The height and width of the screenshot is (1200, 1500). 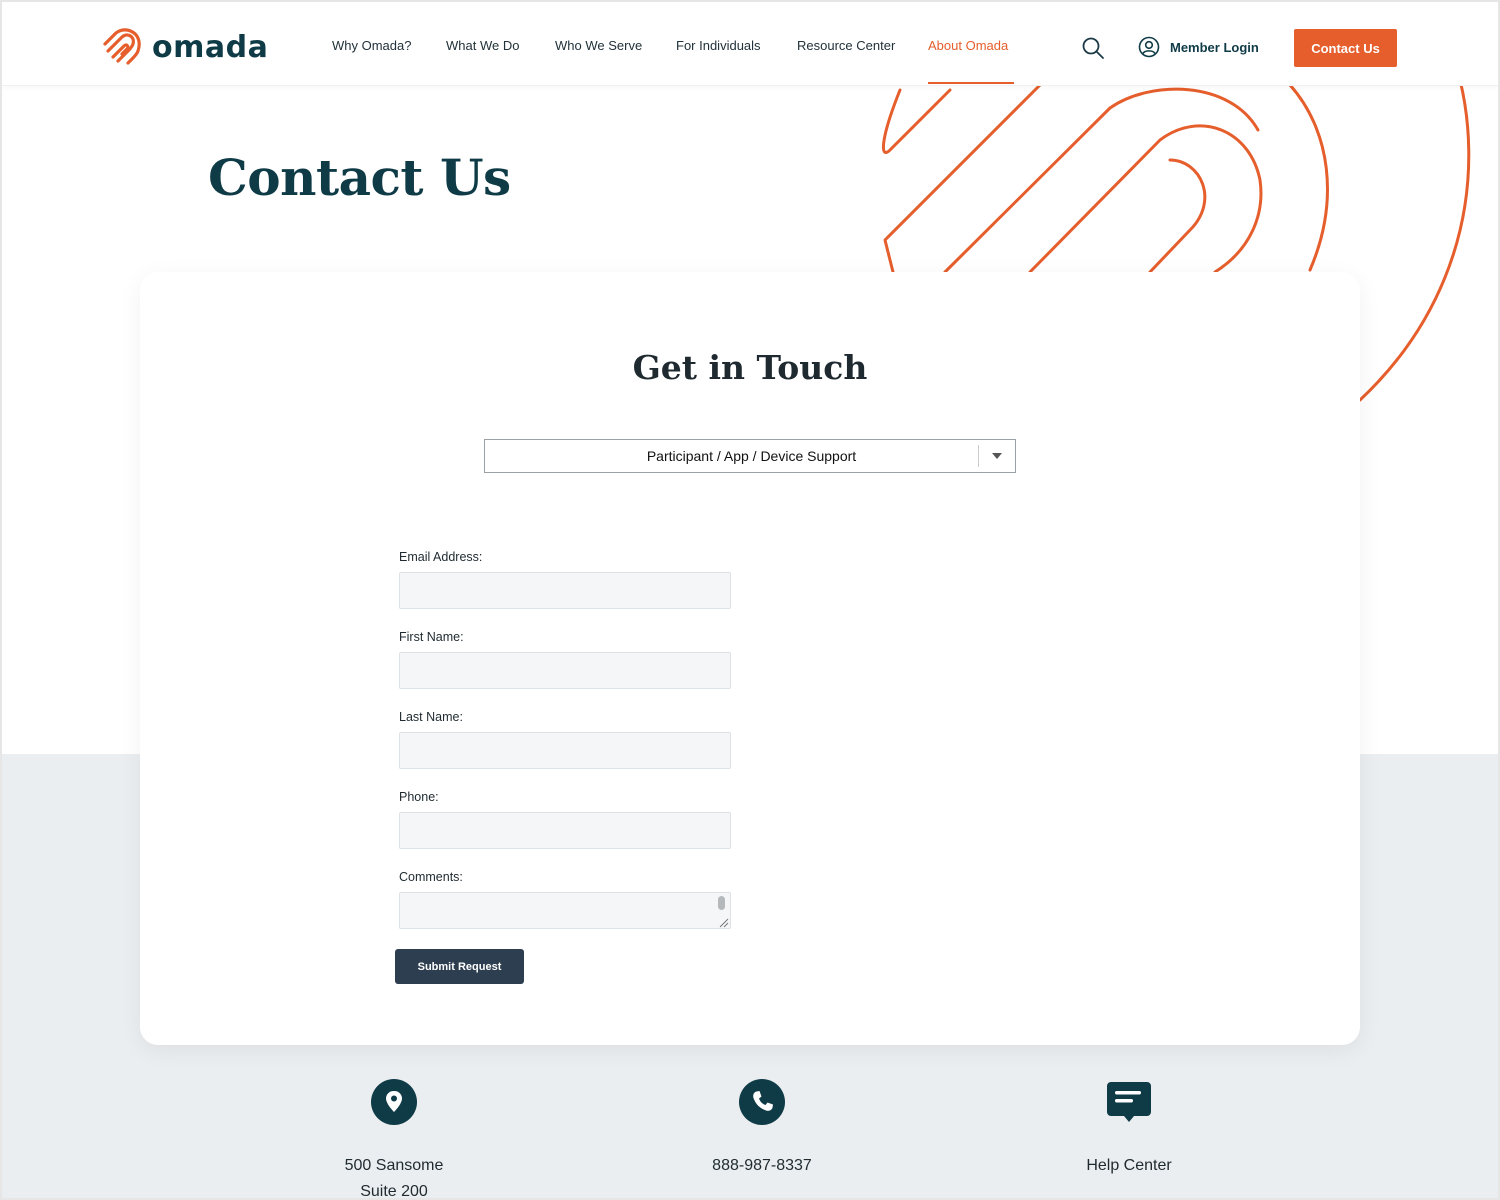 What do you see at coordinates (718, 45) in the screenshot?
I see `nav-item-for-individuals: For Individuals` at bounding box center [718, 45].